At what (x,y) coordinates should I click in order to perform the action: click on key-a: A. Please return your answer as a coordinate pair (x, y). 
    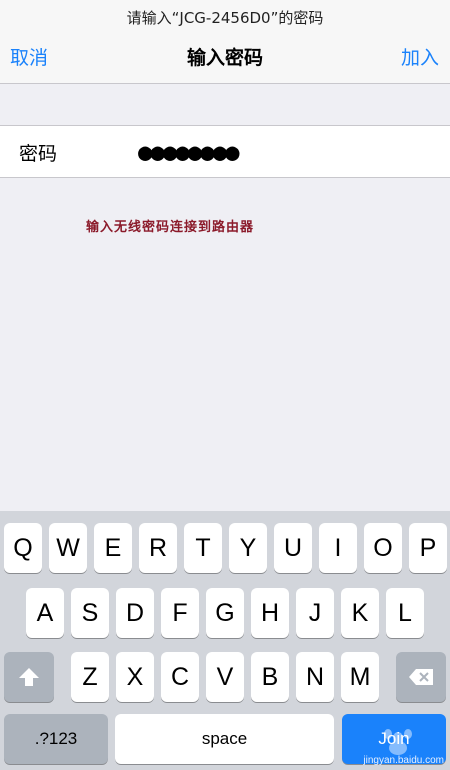
    Looking at the image, I should click on (45, 613).